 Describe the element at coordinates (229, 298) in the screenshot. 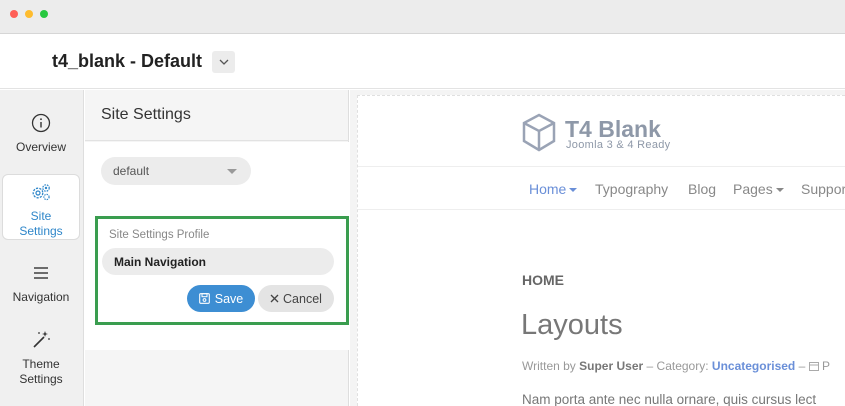

I see `save-button-label: Save` at that location.